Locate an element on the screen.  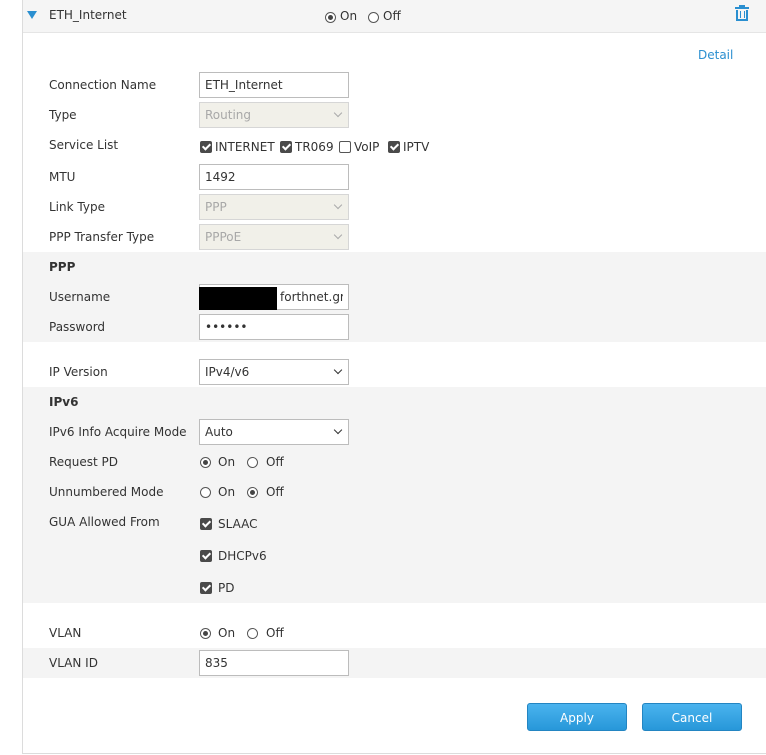
service-tr069-label: TR069 is located at coordinates (314, 147).